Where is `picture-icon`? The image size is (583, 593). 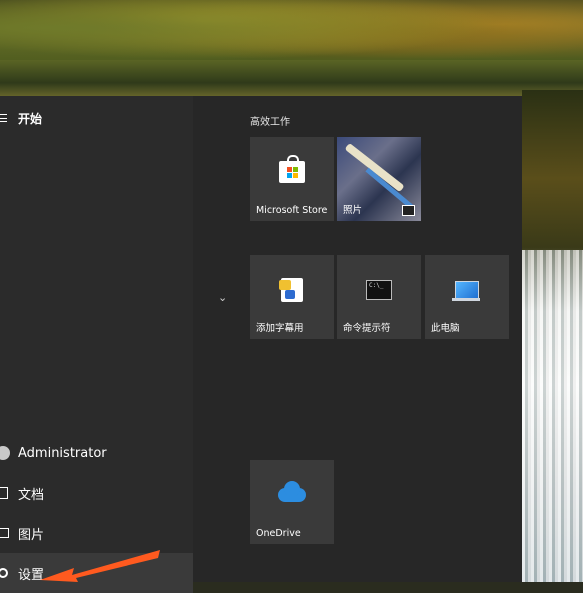 picture-icon is located at coordinates (6, 533).